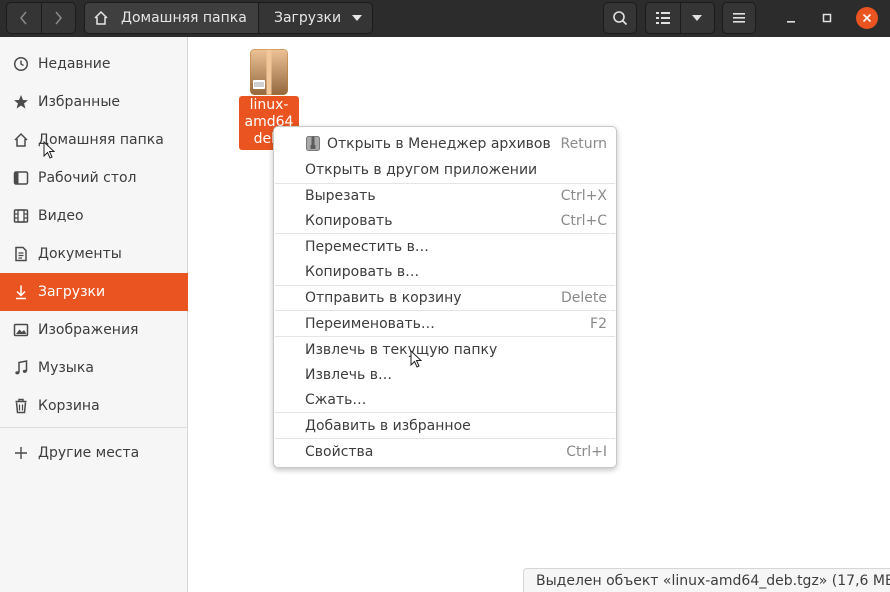  I want to click on view-switcher, so click(680, 18).